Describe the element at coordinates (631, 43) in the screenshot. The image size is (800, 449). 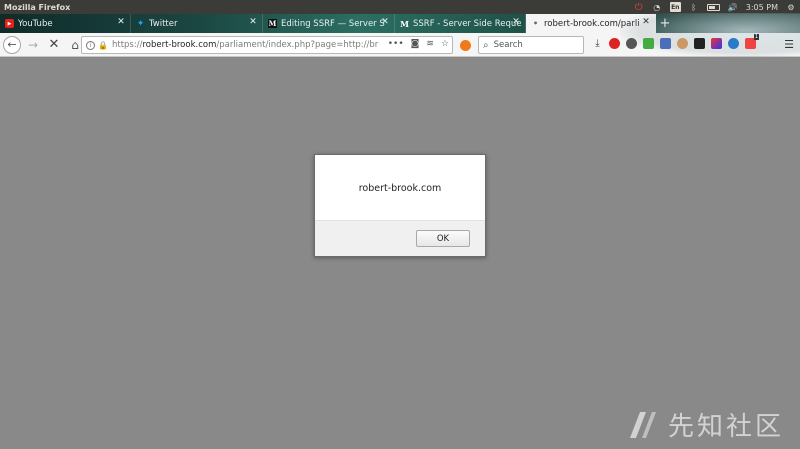
I see `extension-dark-icon` at that location.